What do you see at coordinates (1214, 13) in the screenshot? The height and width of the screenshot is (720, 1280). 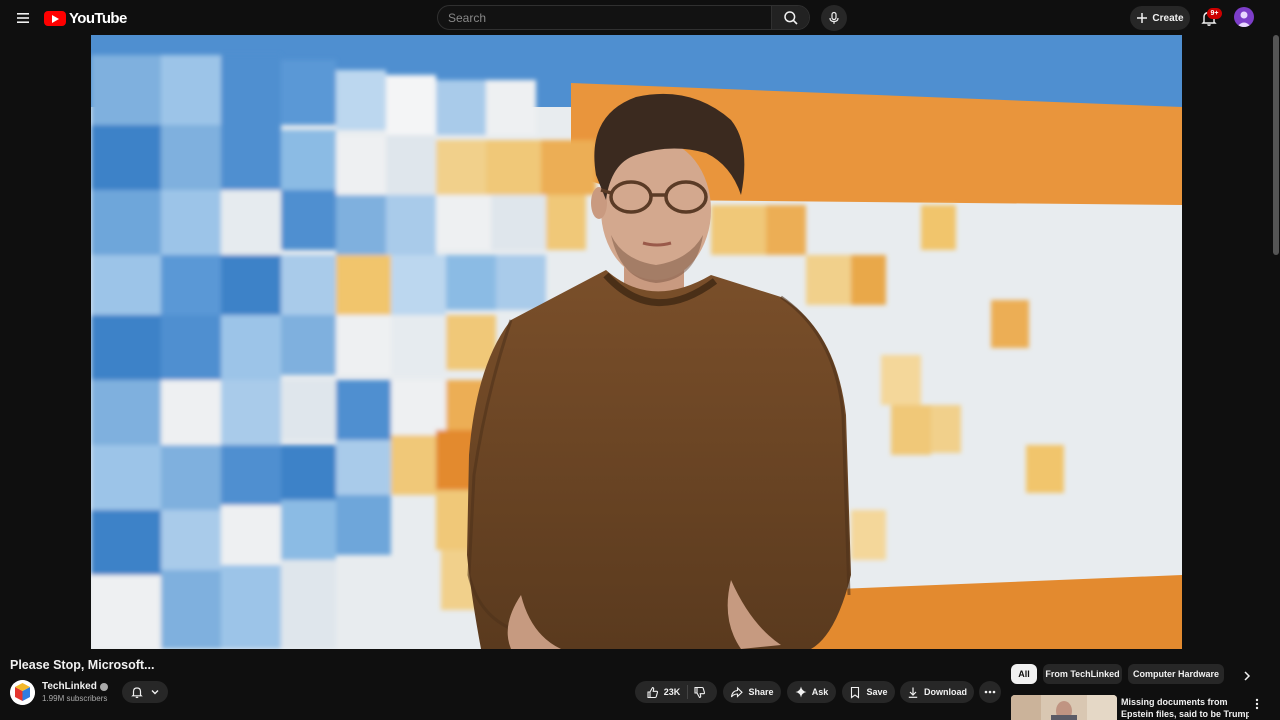 I see `notification-count-badge: 9+` at bounding box center [1214, 13].